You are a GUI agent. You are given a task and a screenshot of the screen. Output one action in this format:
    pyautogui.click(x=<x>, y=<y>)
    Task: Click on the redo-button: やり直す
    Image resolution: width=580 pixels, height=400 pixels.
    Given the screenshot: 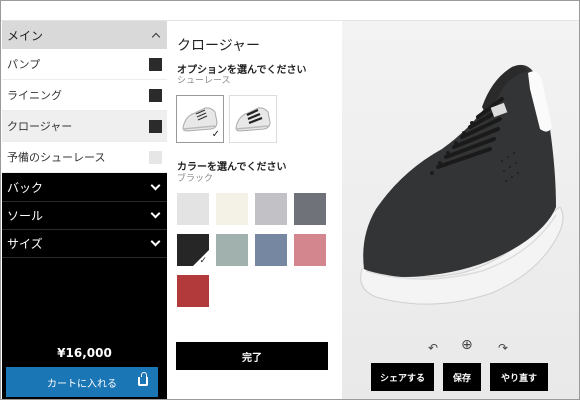 What is the action you would take?
    pyautogui.click(x=519, y=377)
    